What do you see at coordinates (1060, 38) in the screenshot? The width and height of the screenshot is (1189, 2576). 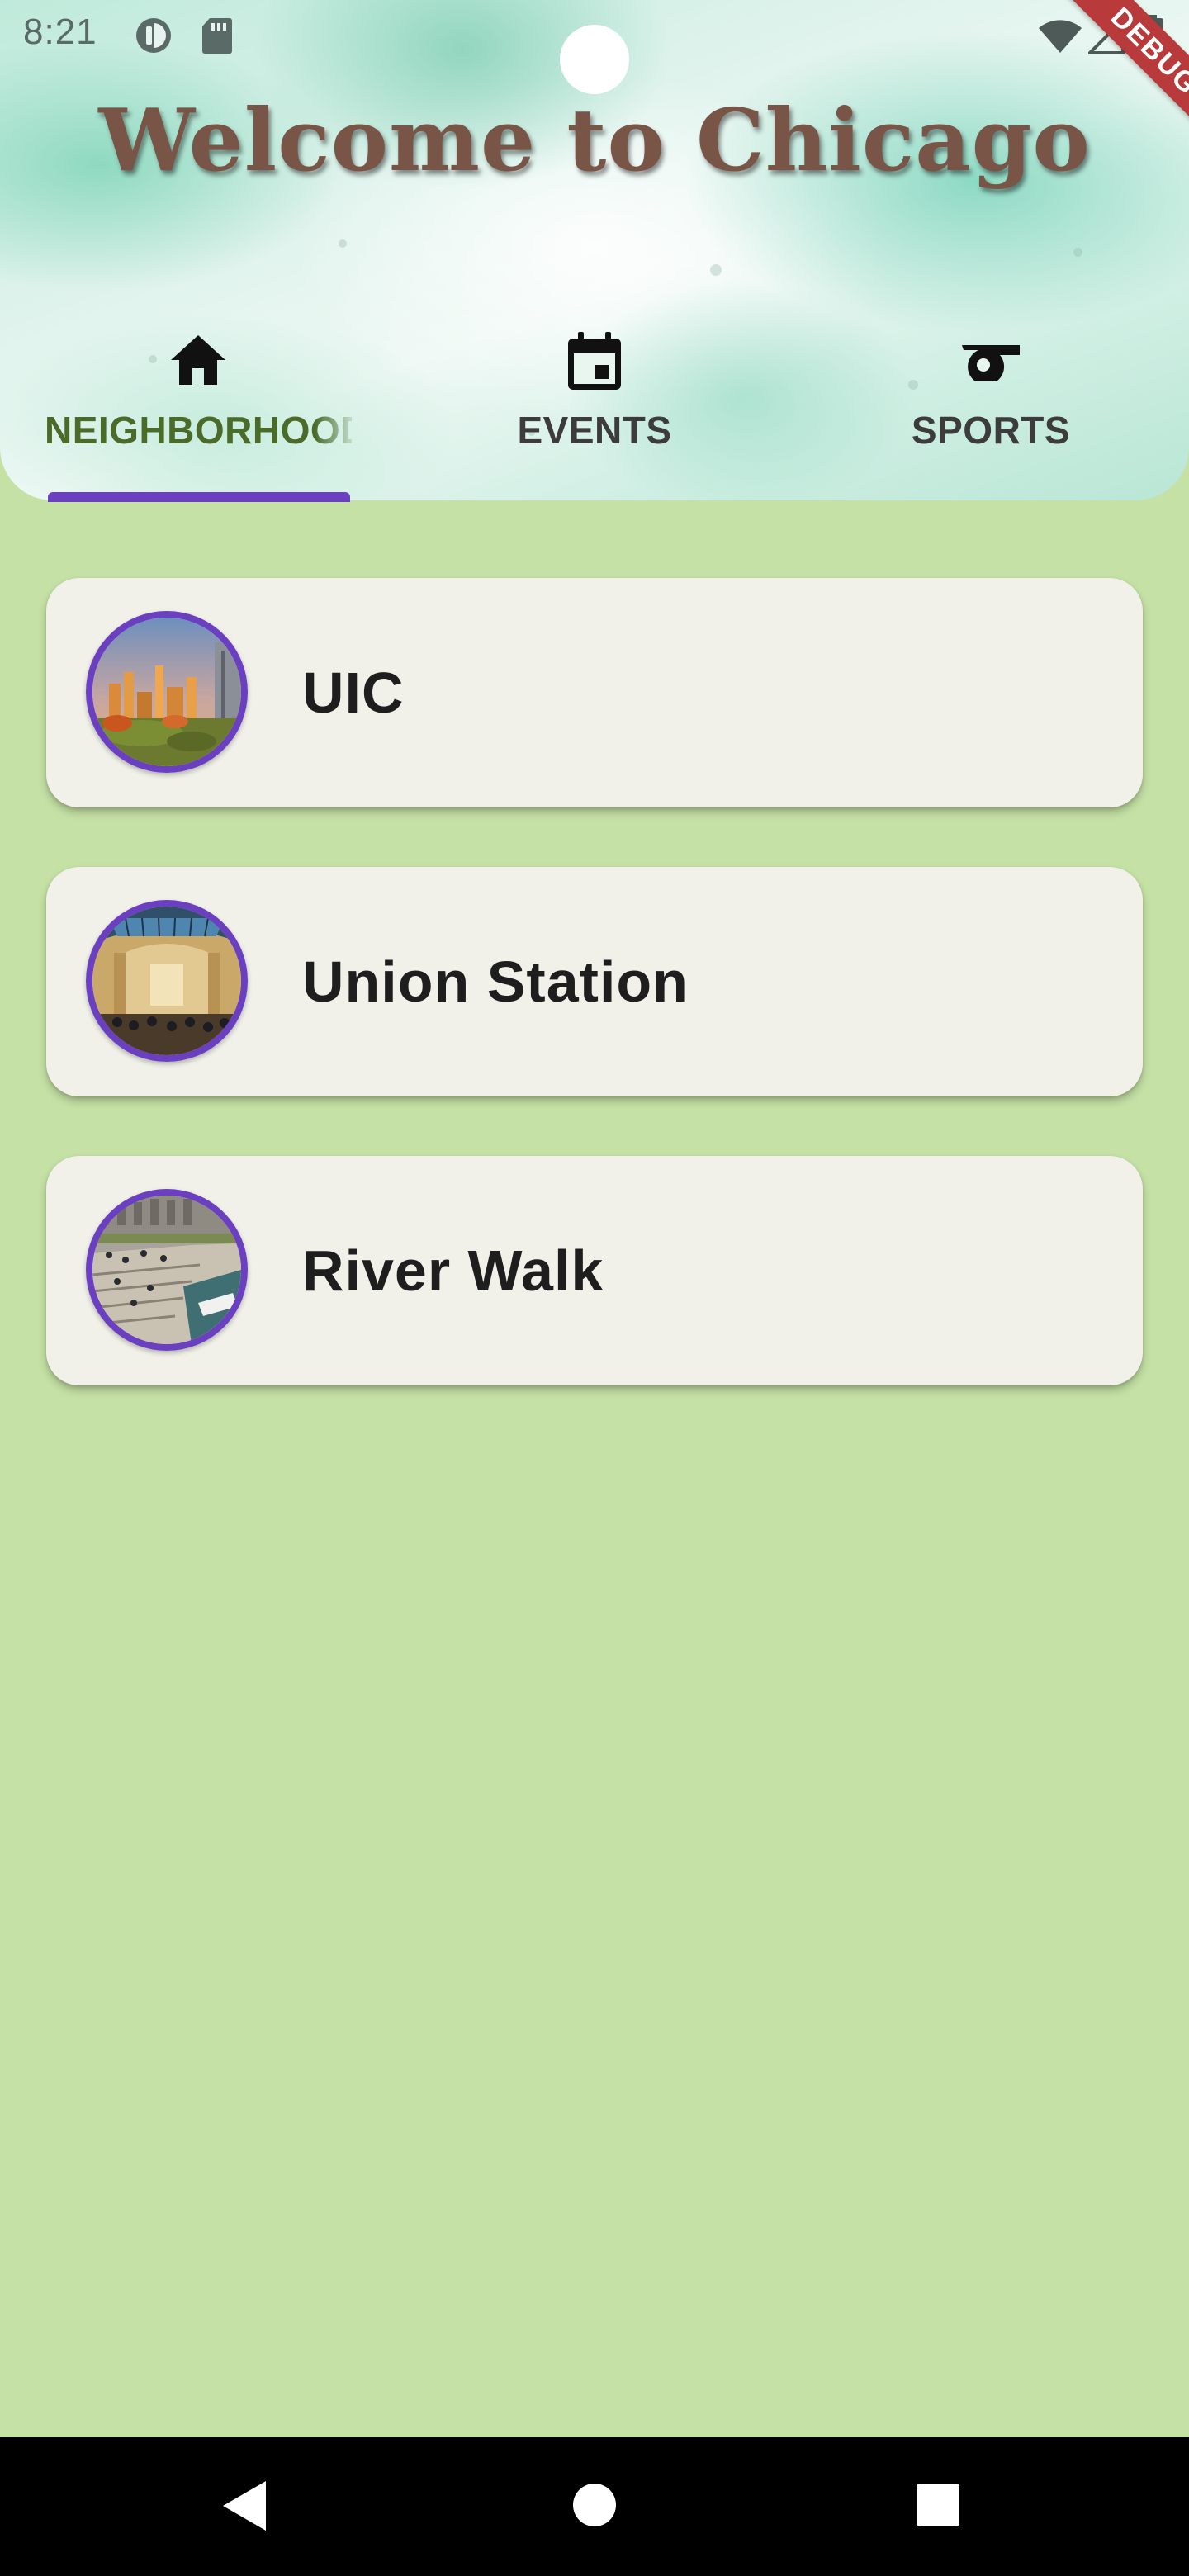 I see `wifi-icon` at bounding box center [1060, 38].